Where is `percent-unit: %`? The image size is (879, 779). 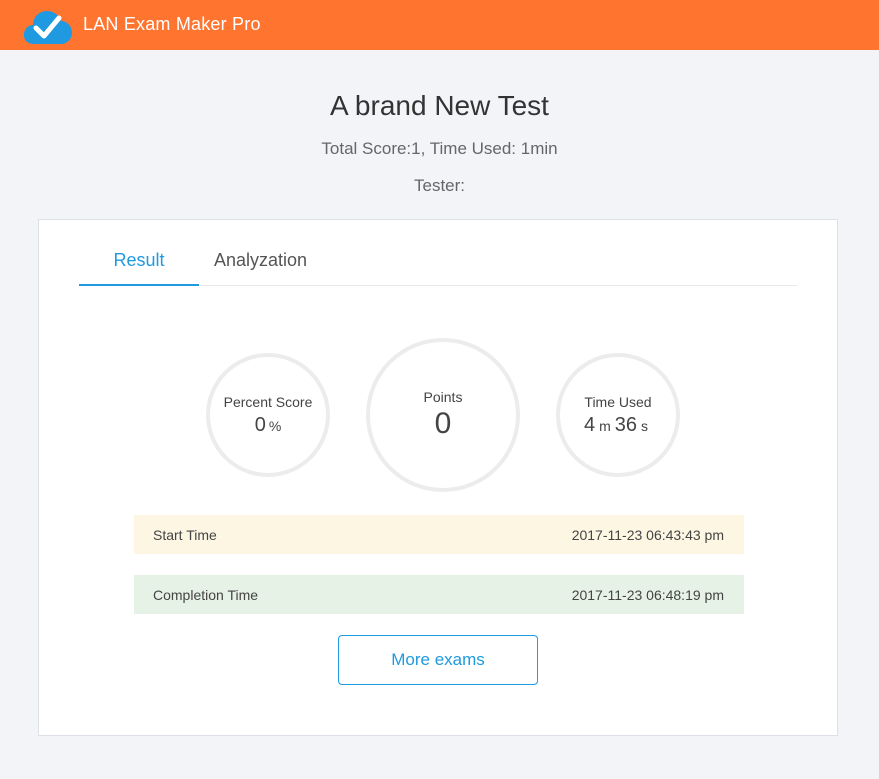 percent-unit: % is located at coordinates (275, 425).